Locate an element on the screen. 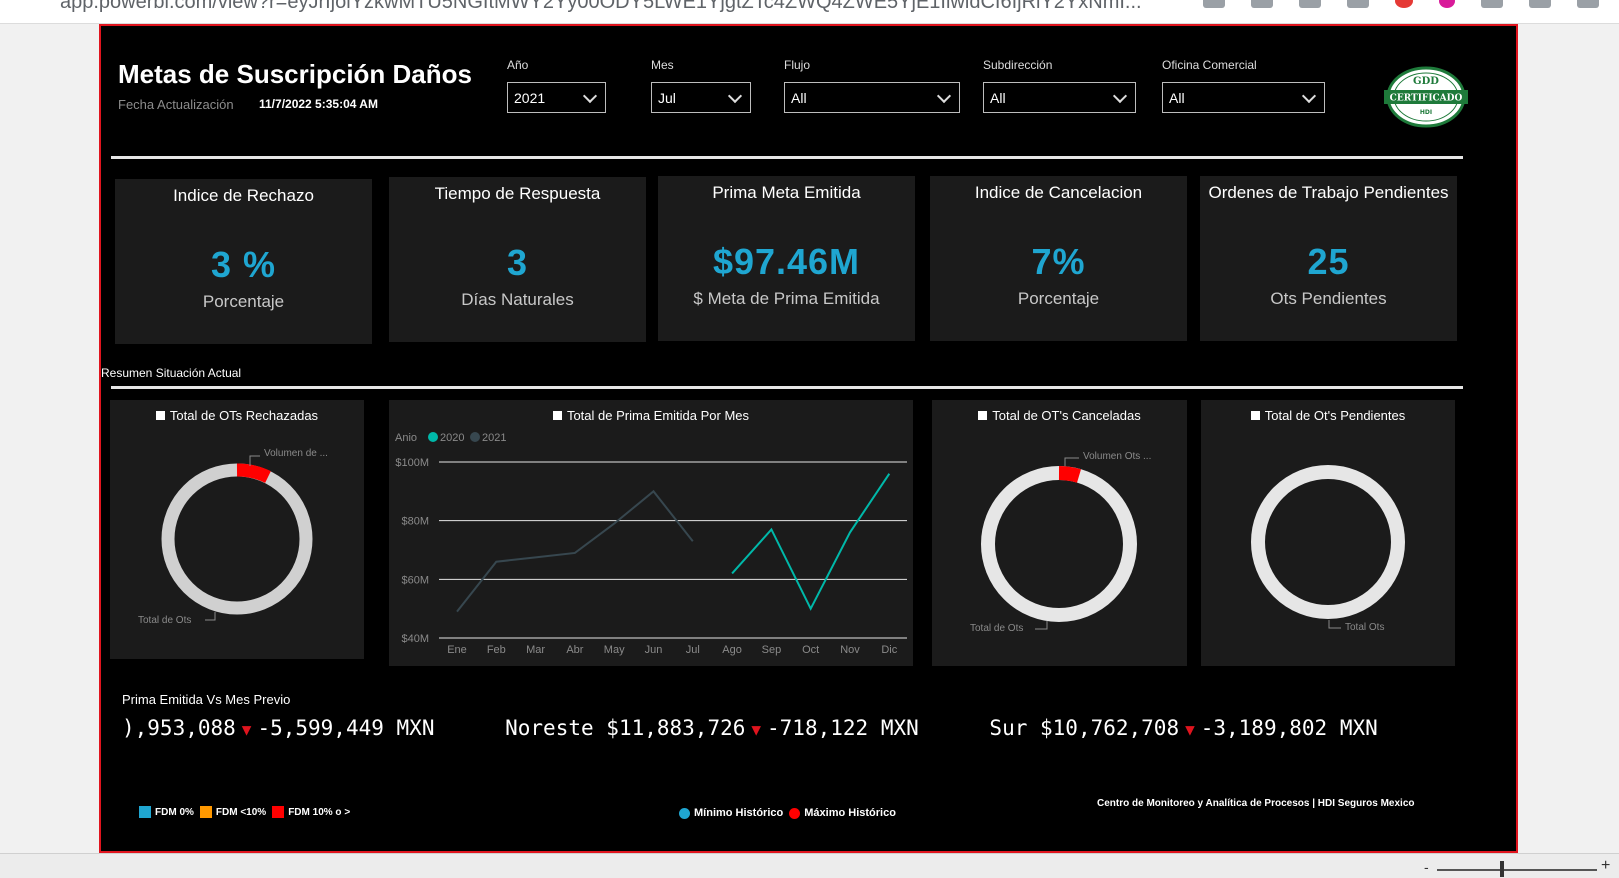 This screenshot has height=878, width=1619. y-tick-label: $100M is located at coordinates (412, 463).